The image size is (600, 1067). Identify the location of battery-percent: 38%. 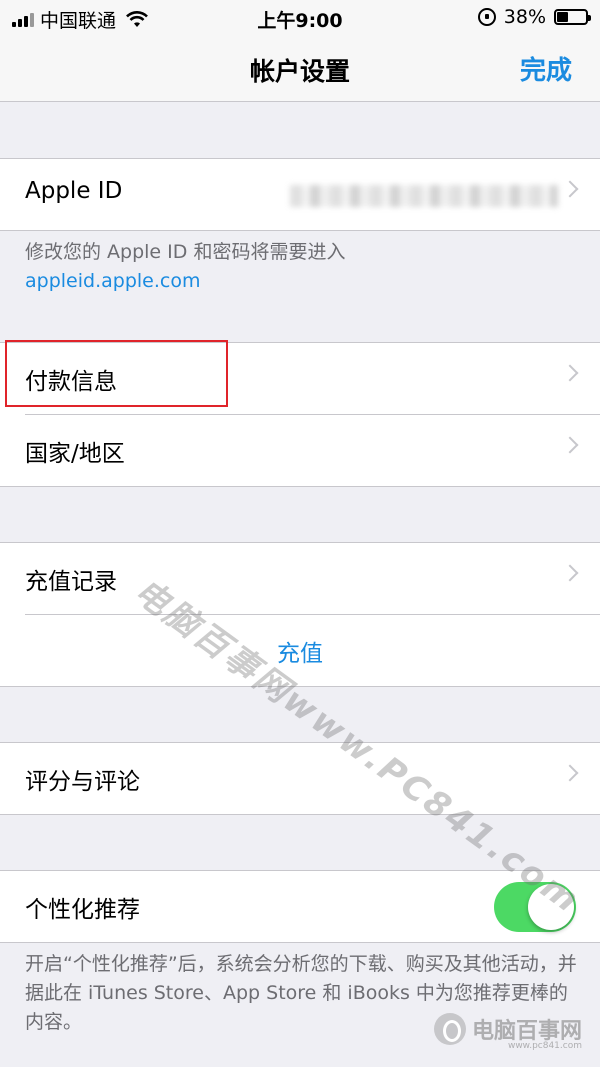
(524, 17).